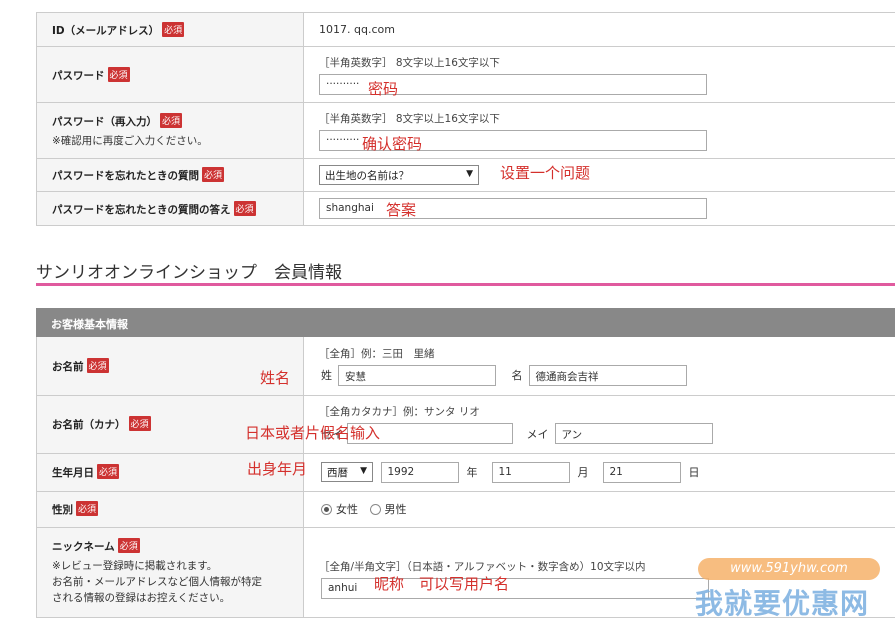 Image resolution: width=895 pixels, height=622 pixels. What do you see at coordinates (401, 210) in the screenshot?
I see `security-answer-annotation: 答案` at bounding box center [401, 210].